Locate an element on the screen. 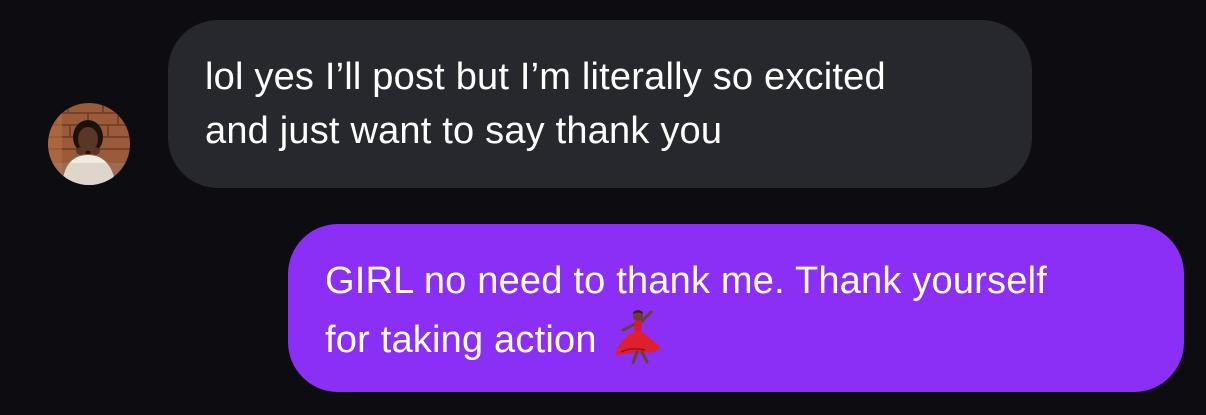  woman-dancing-emoji-icon is located at coordinates (637, 336).